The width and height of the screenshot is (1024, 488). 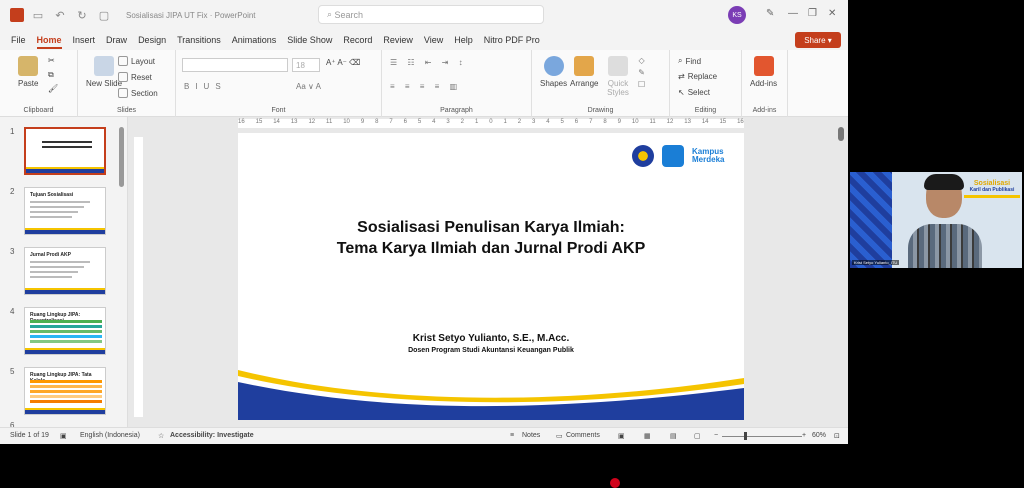 I want to click on bold-italic-underline-icons: BIUS, so click(x=205, y=86).